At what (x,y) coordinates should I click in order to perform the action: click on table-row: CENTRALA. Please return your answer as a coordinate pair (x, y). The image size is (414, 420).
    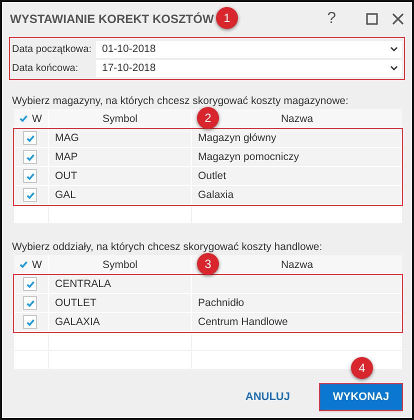
    Looking at the image, I should click on (208, 284).